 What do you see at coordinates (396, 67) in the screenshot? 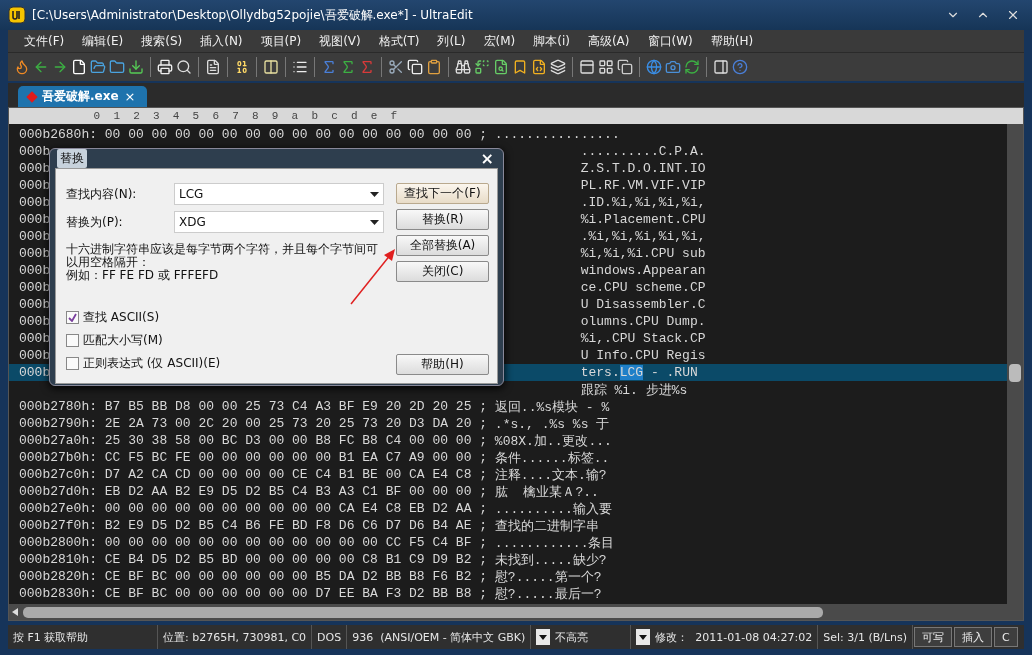
I see `cut-icon` at bounding box center [396, 67].